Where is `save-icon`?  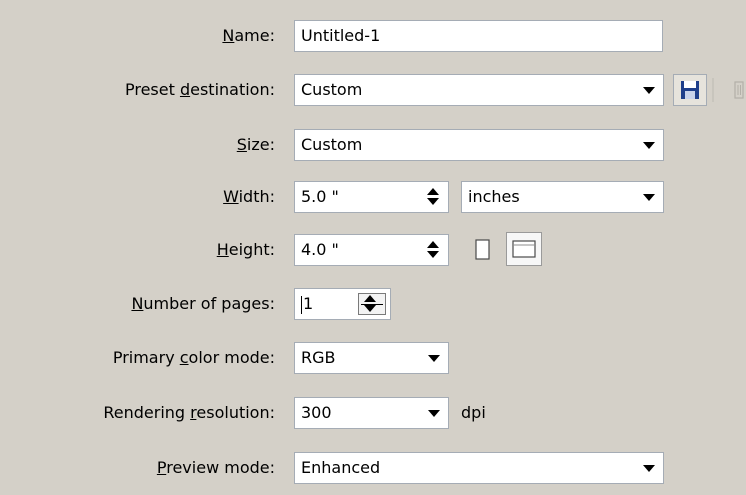 save-icon is located at coordinates (690, 90).